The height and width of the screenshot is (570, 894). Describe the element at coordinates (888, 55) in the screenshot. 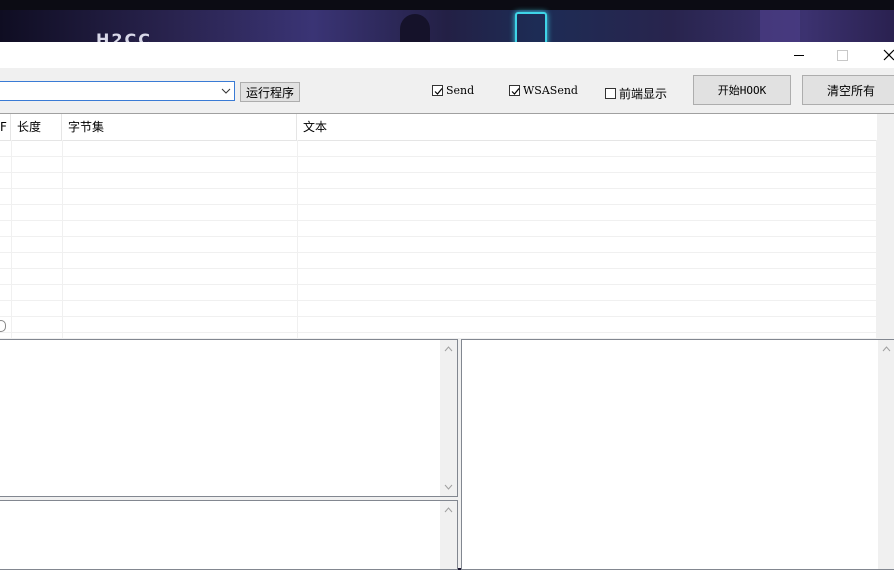

I see `close-icon` at that location.